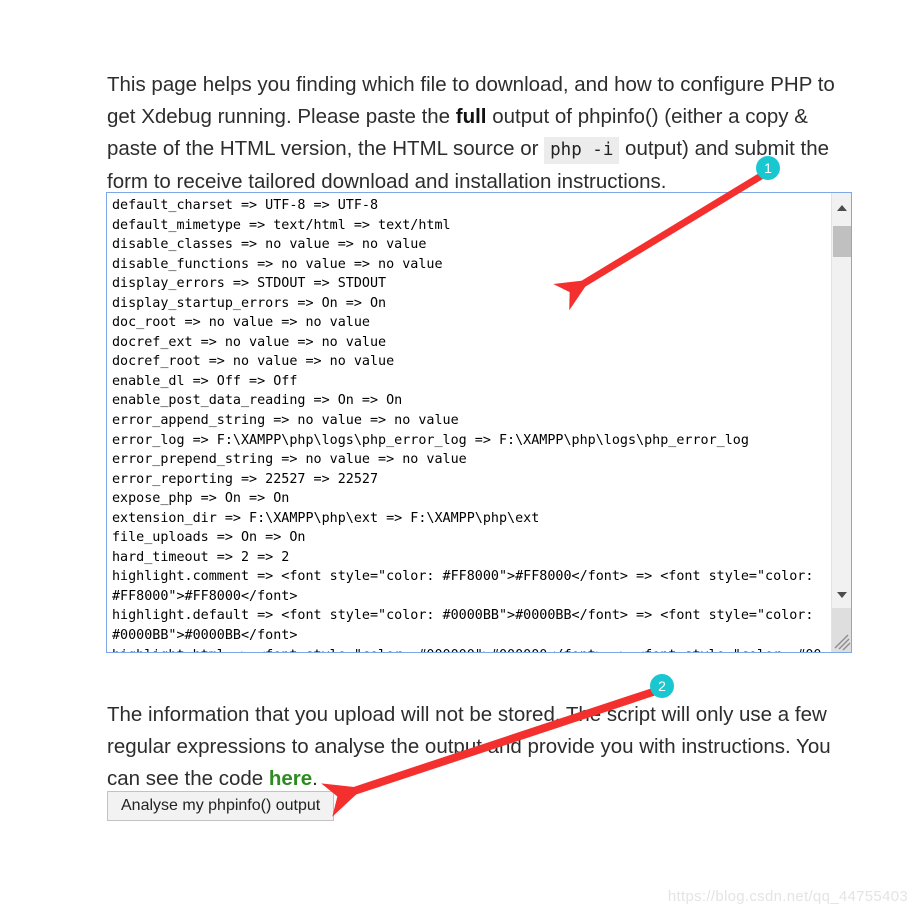  Describe the element at coordinates (768, 168) in the screenshot. I see `callout-badge-1: 1` at that location.